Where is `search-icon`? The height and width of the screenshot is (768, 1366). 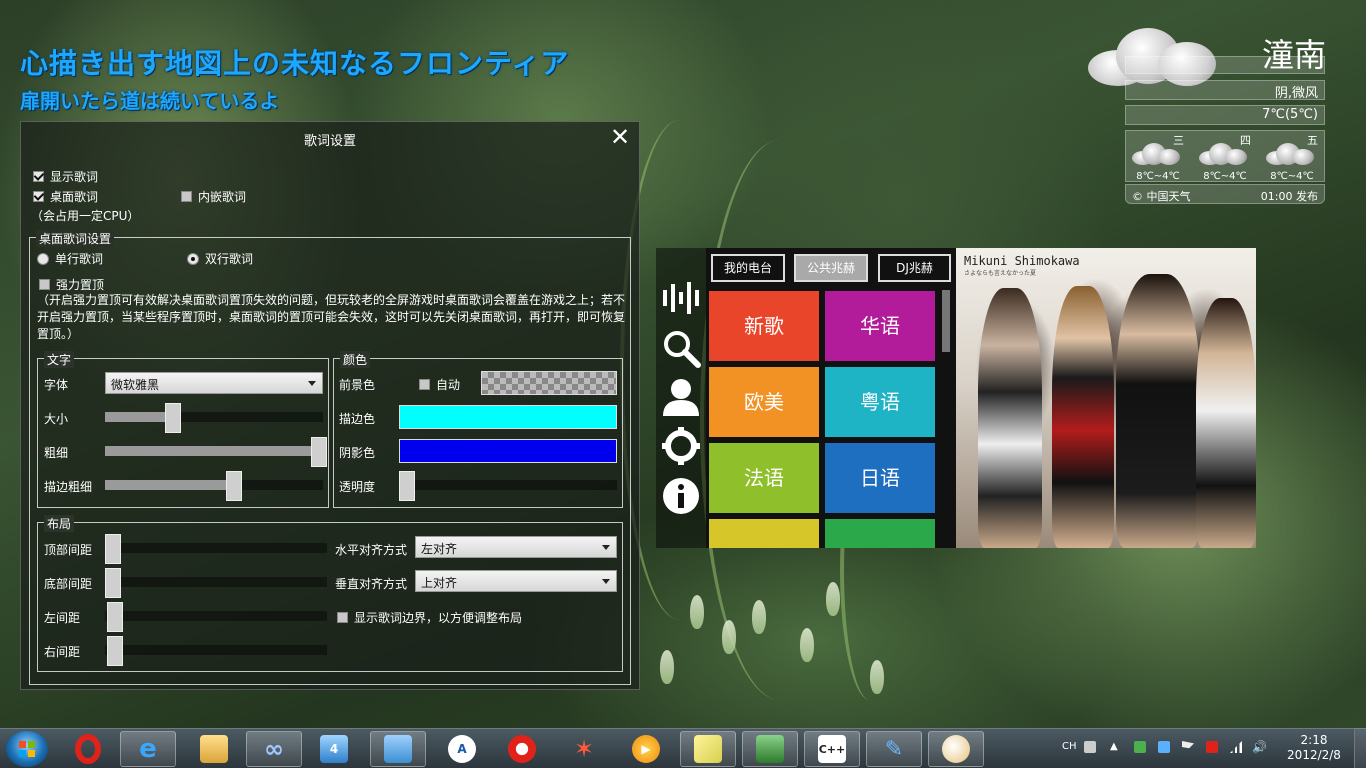
search-icon is located at coordinates (681, 348).